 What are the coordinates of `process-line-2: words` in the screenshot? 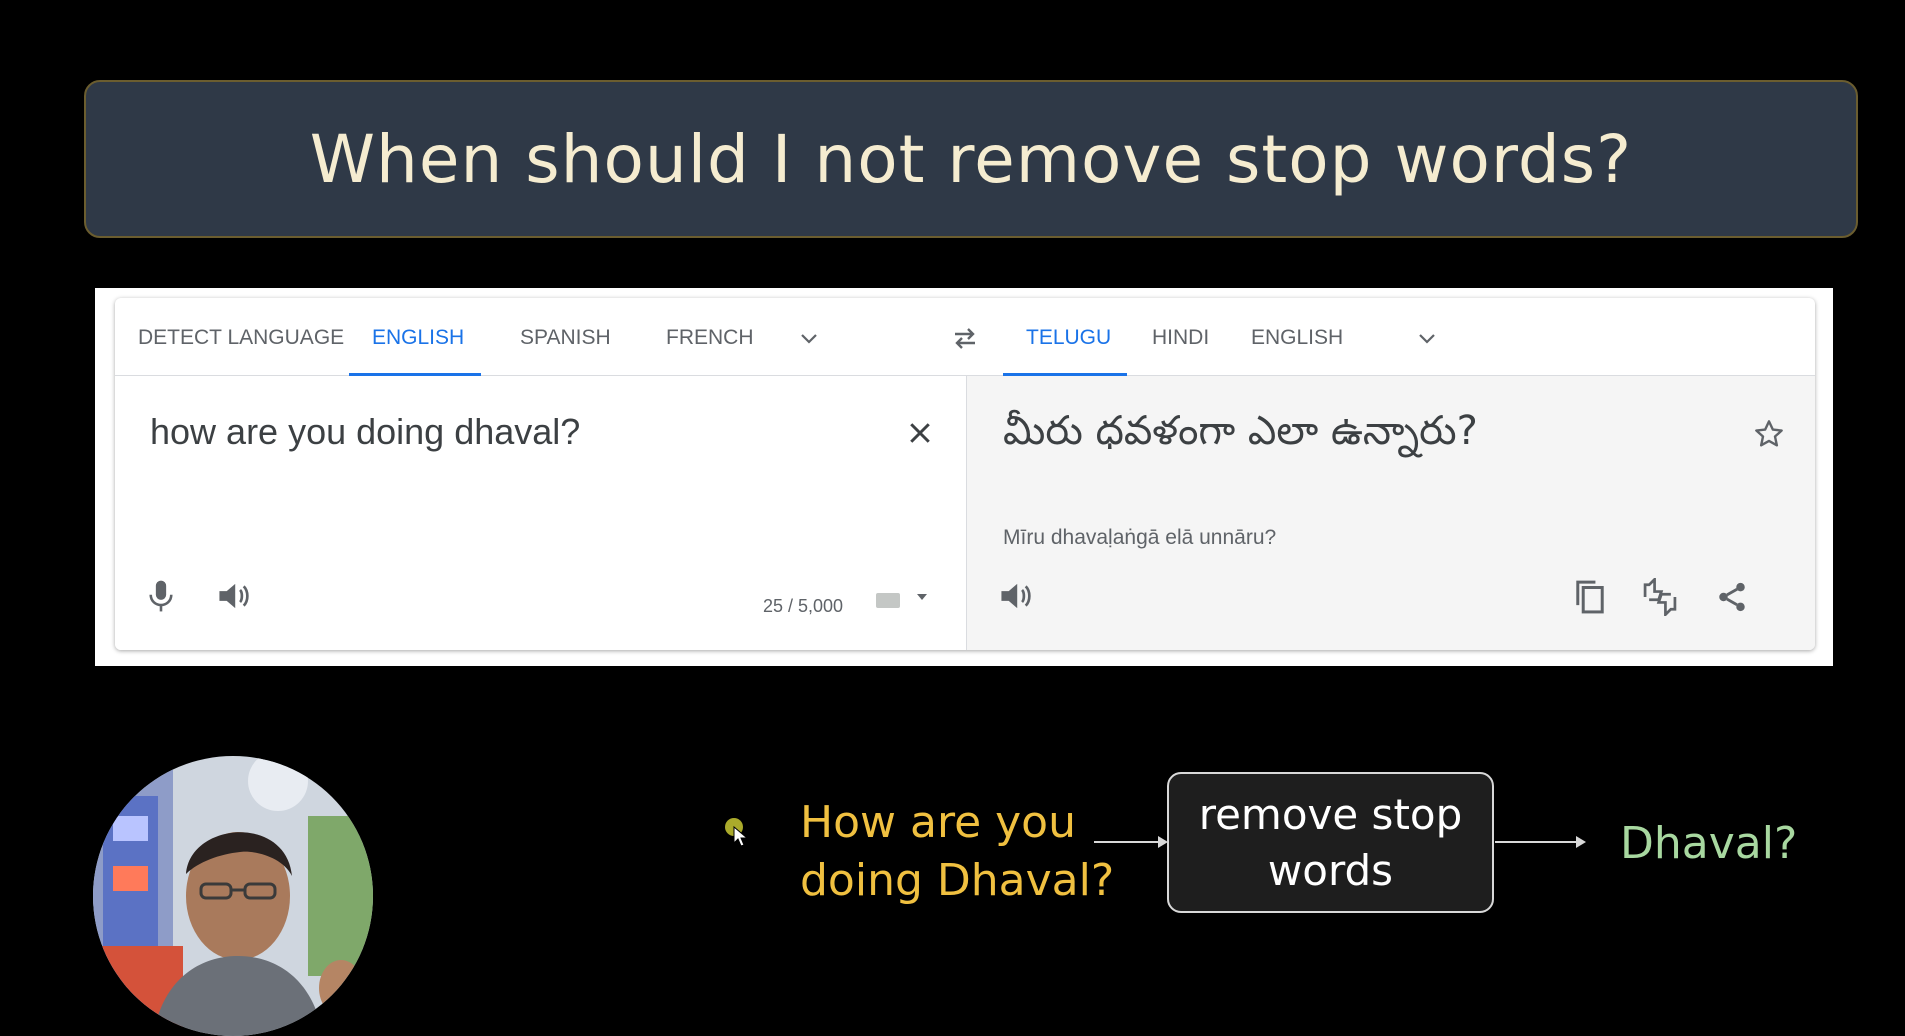 It's located at (1330, 870).